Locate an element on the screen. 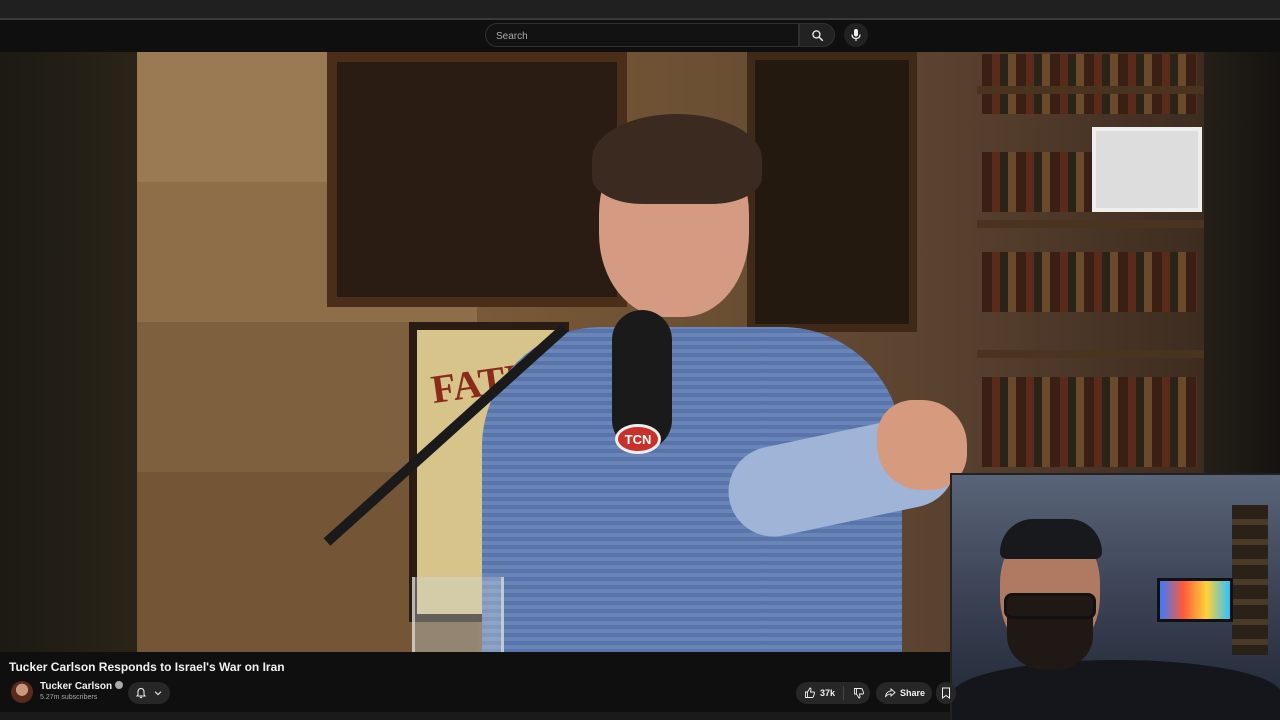 The width and height of the screenshot is (1280, 720). bell-icon is located at coordinates (140, 693).